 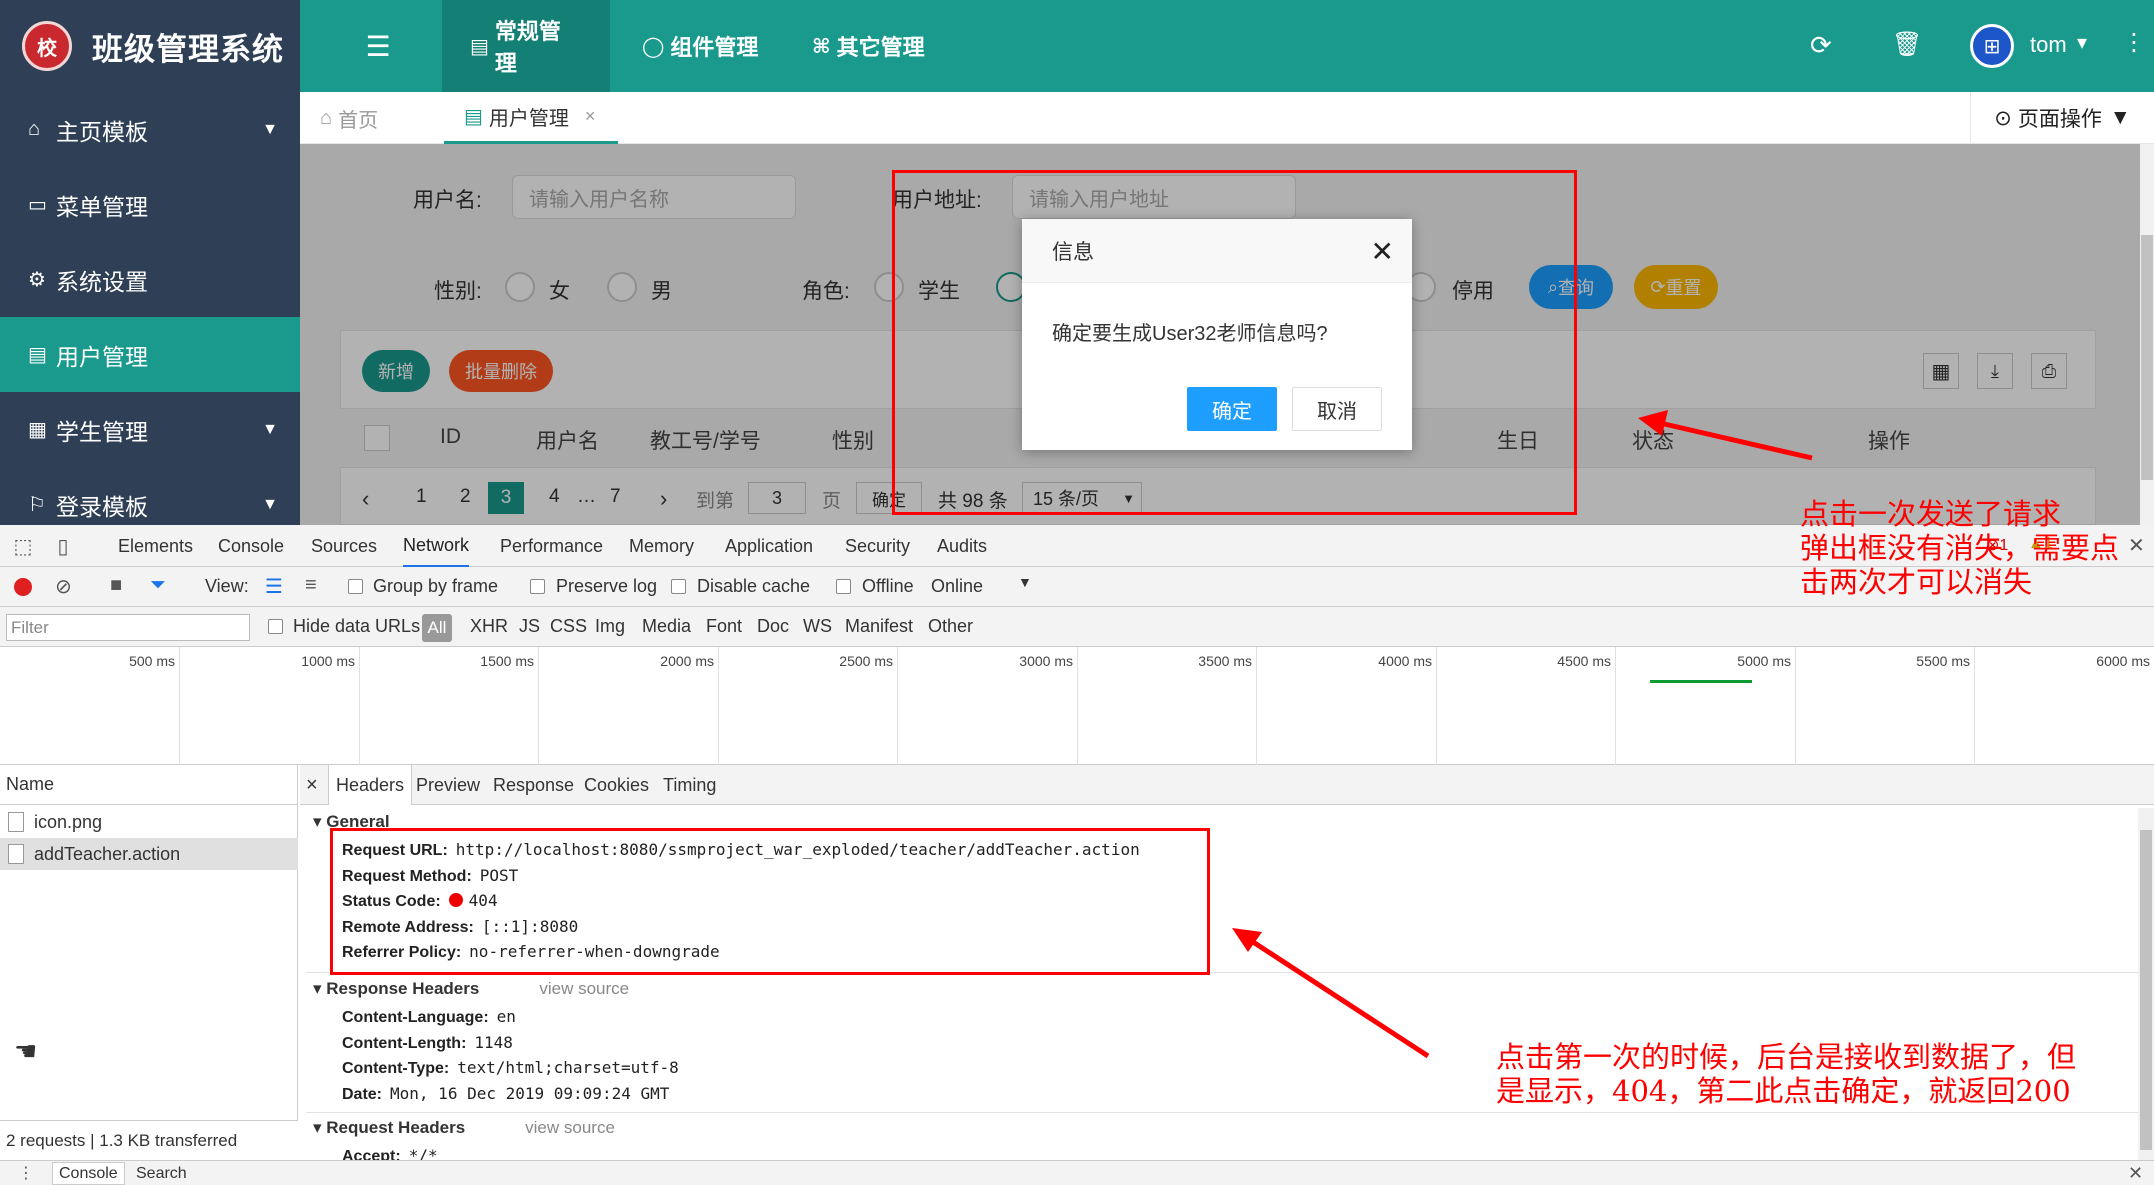 I want to click on filter-xhr: XHR, so click(x=489, y=626).